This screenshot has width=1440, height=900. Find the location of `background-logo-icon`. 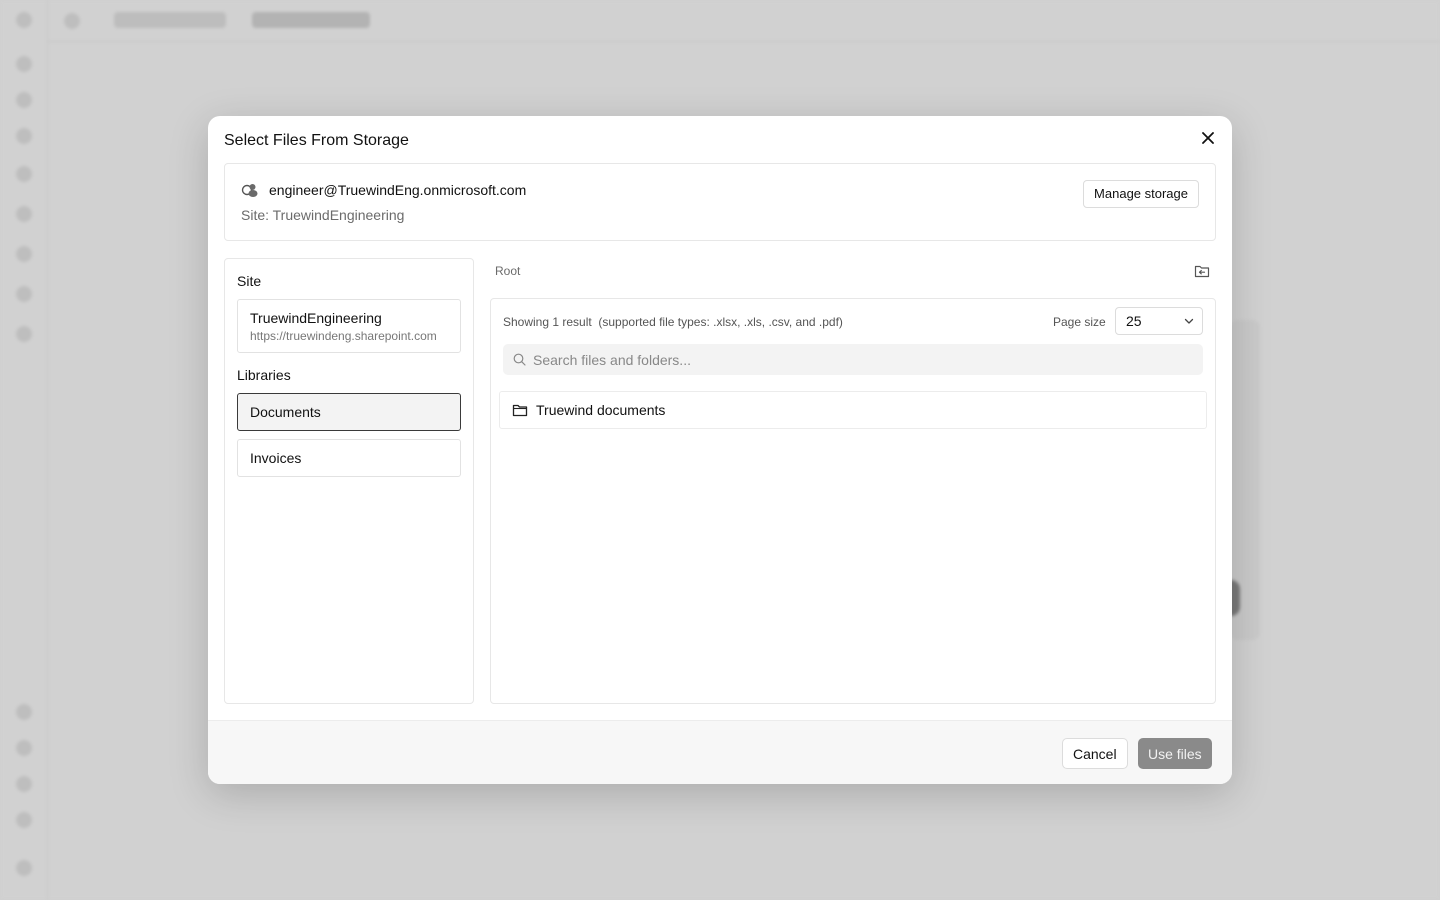

background-logo-icon is located at coordinates (24, 20).